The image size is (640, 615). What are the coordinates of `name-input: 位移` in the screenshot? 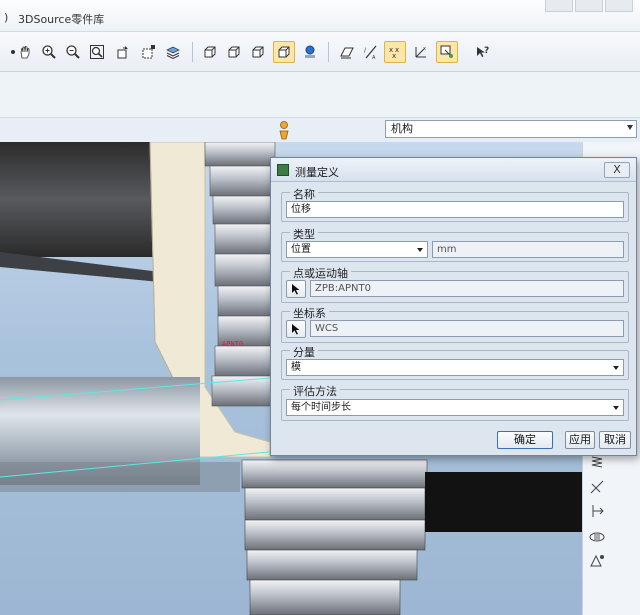 It's located at (455, 209).